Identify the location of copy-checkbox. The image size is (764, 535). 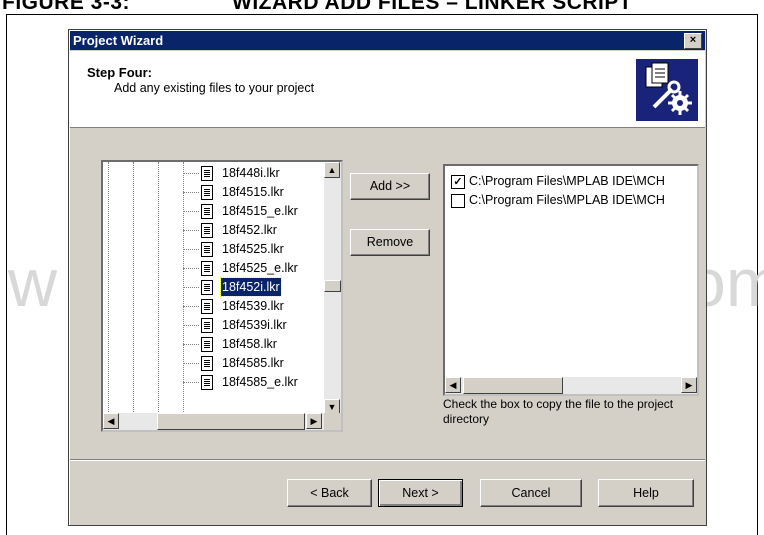
(458, 201).